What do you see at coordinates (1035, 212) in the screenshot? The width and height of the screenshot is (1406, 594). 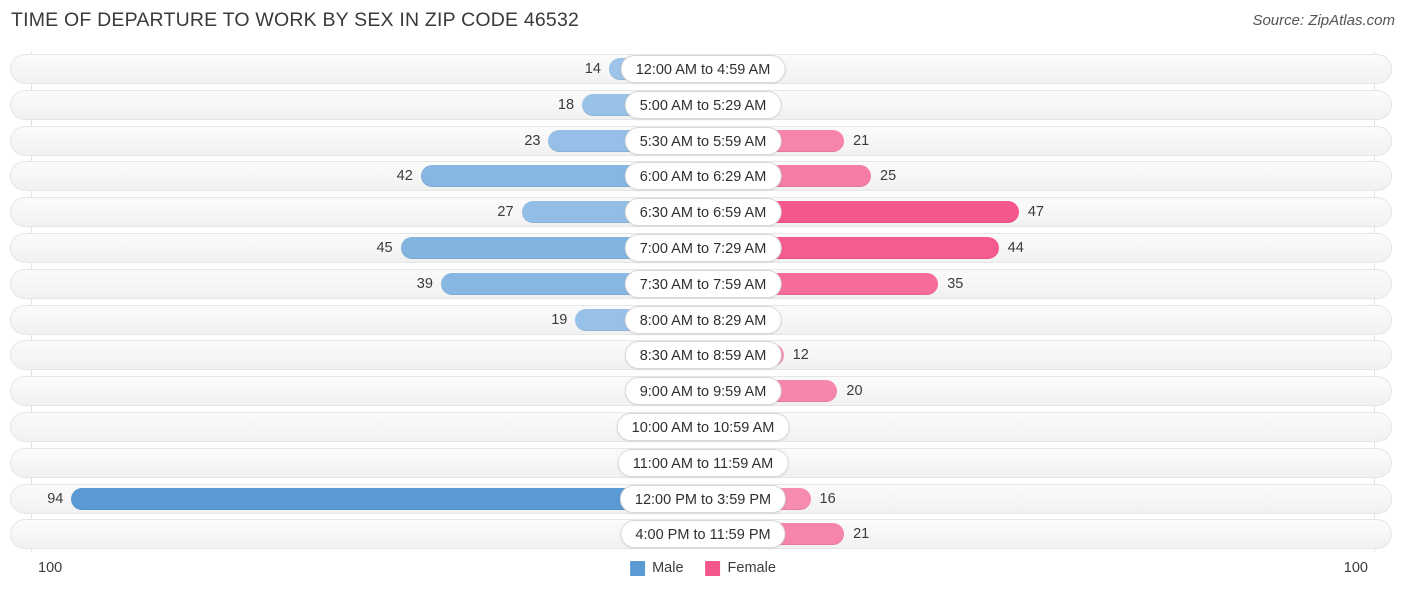 I see `value-label-female: 47` at bounding box center [1035, 212].